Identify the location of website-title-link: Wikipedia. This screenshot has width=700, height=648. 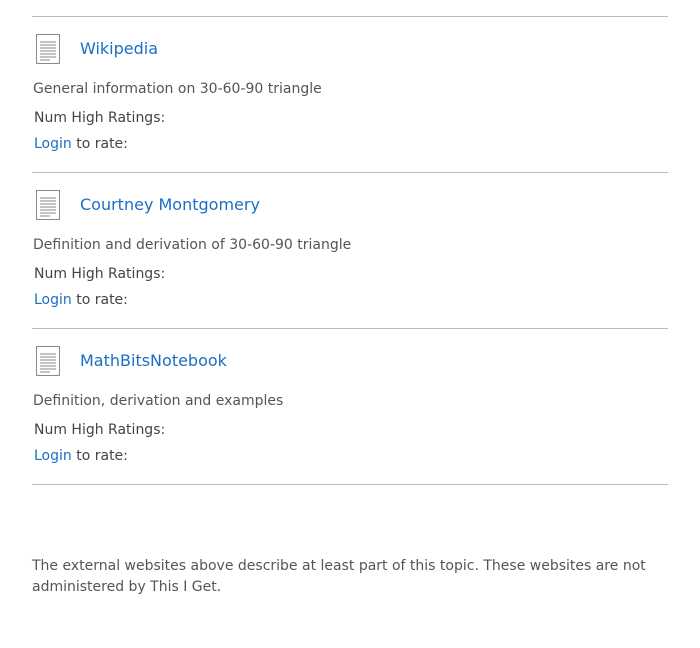
(119, 49).